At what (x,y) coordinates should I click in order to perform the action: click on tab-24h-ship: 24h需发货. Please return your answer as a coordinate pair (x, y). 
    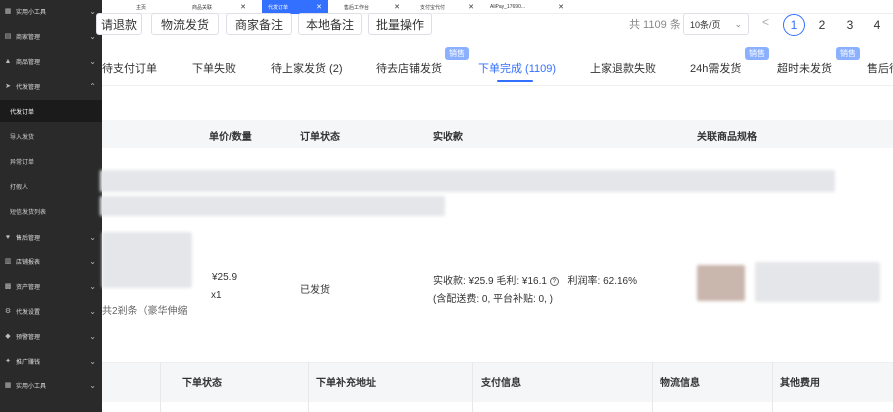
    Looking at the image, I should click on (715, 68).